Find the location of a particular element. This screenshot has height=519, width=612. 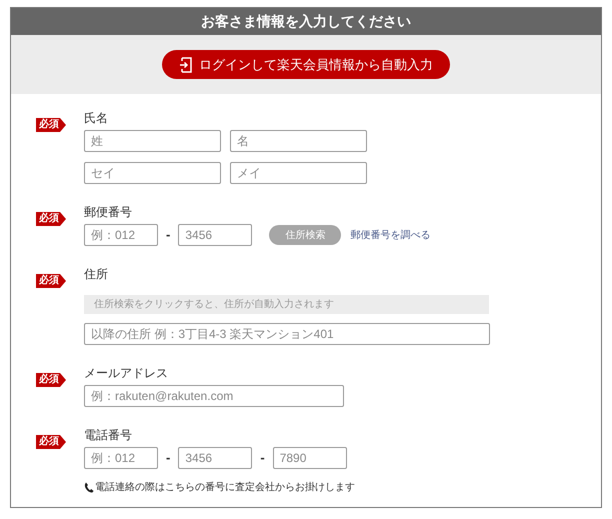

postal-lookup-link: 郵便番号を調べる is located at coordinates (390, 235).